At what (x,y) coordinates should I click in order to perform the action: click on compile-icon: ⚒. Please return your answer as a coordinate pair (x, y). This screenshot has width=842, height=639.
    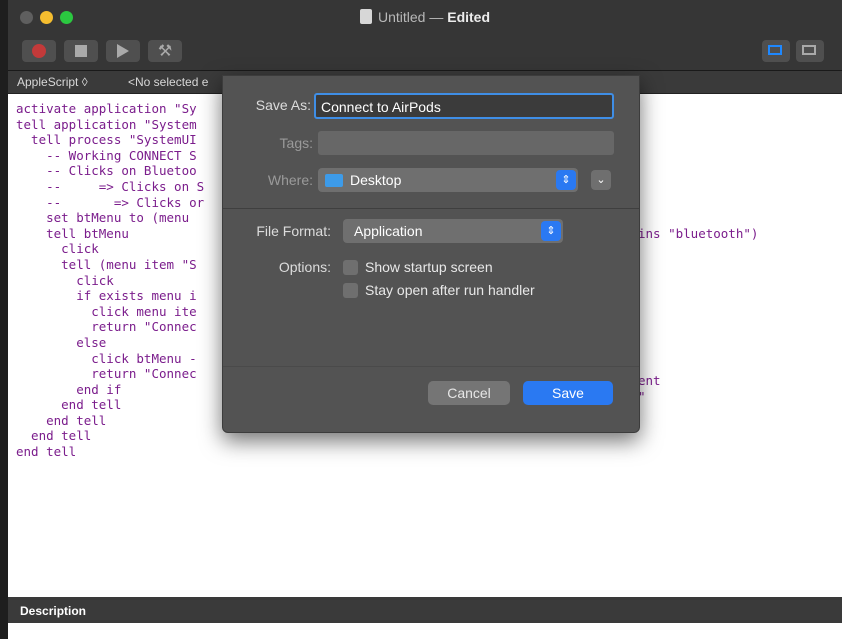
    Looking at the image, I should click on (165, 51).